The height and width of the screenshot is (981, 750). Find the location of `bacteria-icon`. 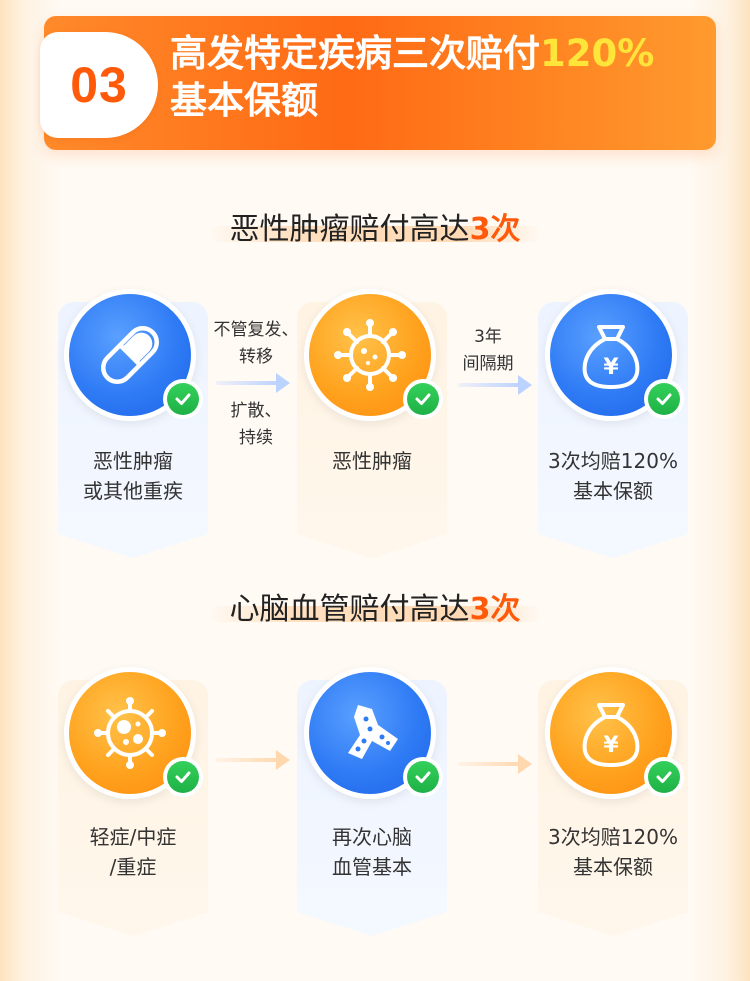

bacteria-icon is located at coordinates (130, 733).